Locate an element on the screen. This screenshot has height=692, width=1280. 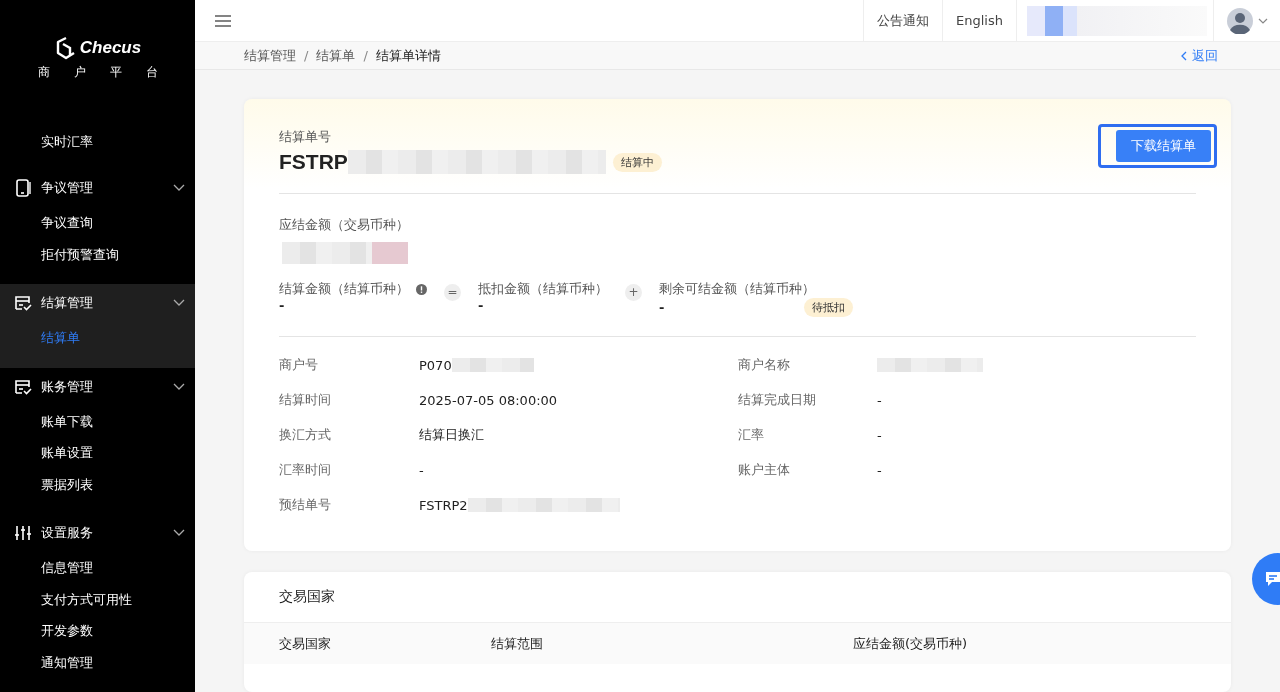
header-link: English is located at coordinates (979, 20).